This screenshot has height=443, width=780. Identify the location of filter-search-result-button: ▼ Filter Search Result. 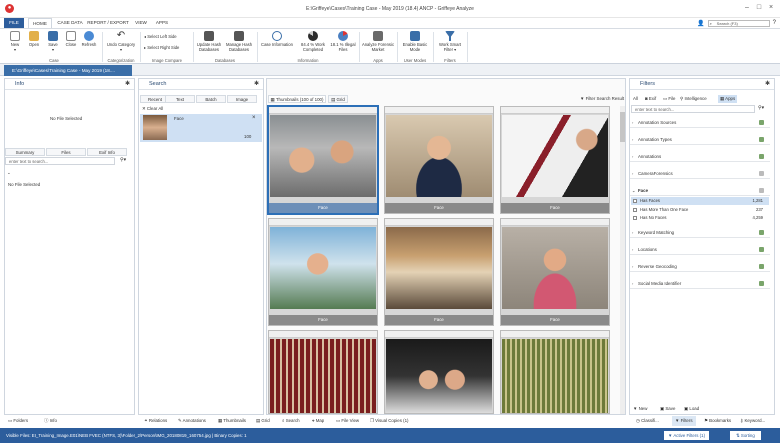
(602, 98).